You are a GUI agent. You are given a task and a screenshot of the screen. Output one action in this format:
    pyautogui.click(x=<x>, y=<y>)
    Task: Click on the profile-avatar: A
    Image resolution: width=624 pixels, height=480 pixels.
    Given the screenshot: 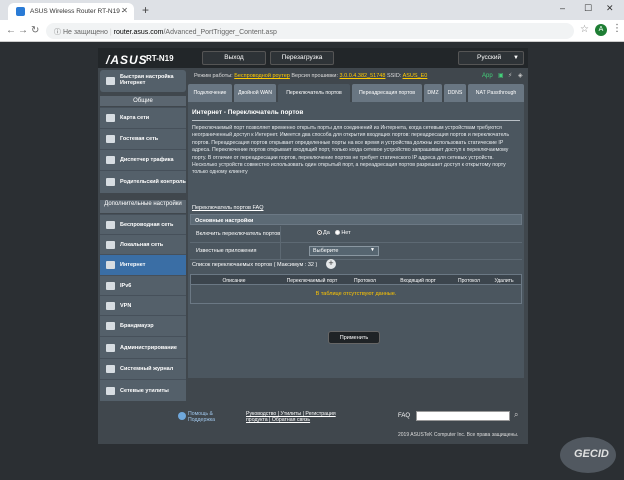 What is the action you would take?
    pyautogui.click(x=601, y=30)
    